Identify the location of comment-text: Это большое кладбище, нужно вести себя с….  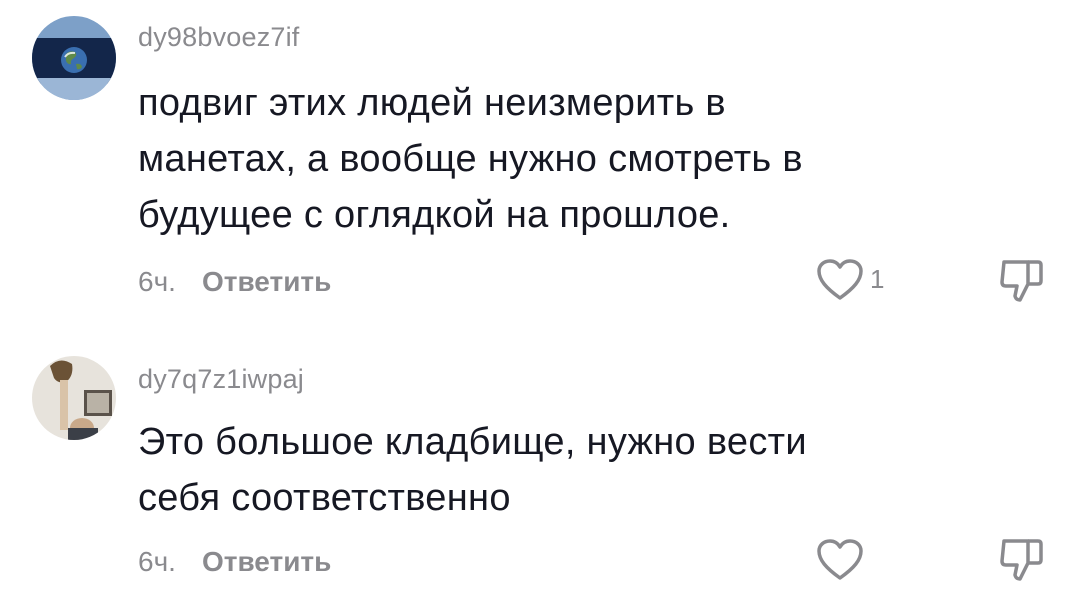
(528, 470).